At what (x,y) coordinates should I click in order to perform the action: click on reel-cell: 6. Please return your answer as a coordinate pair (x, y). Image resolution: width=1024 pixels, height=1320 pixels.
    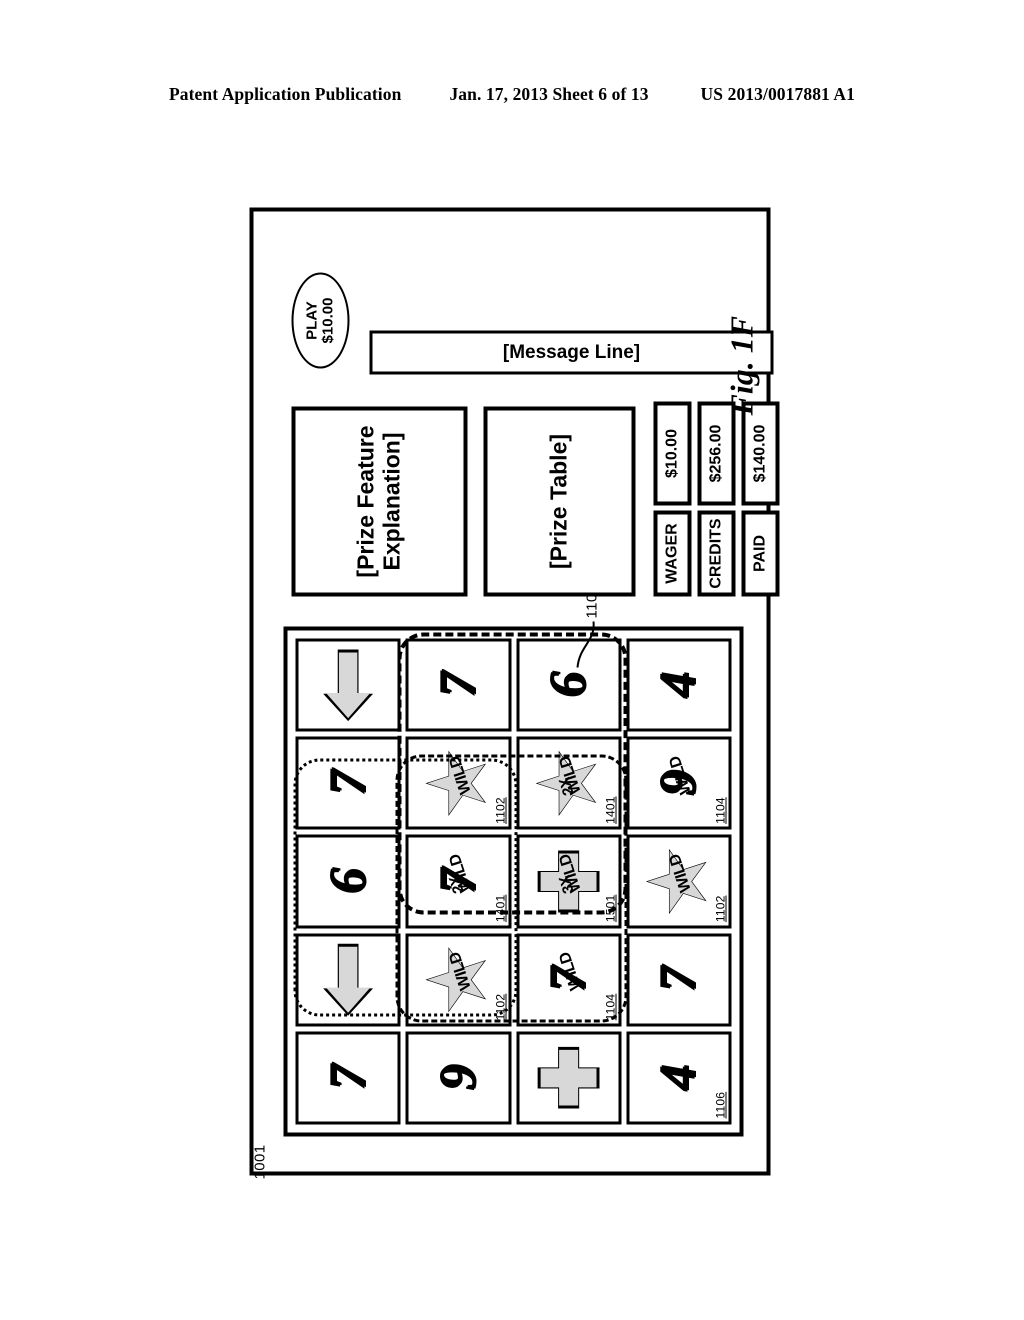
    Looking at the image, I should click on (348, 881).